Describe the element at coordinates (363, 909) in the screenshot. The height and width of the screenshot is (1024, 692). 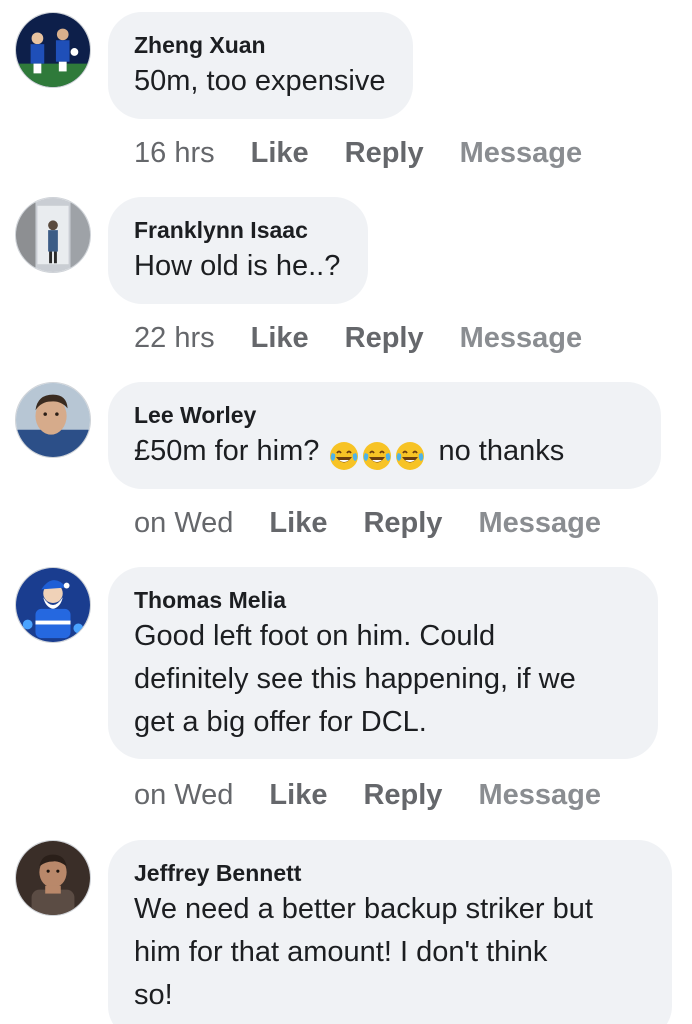
I see `comment-text-line: We need a better backup striker but` at that location.